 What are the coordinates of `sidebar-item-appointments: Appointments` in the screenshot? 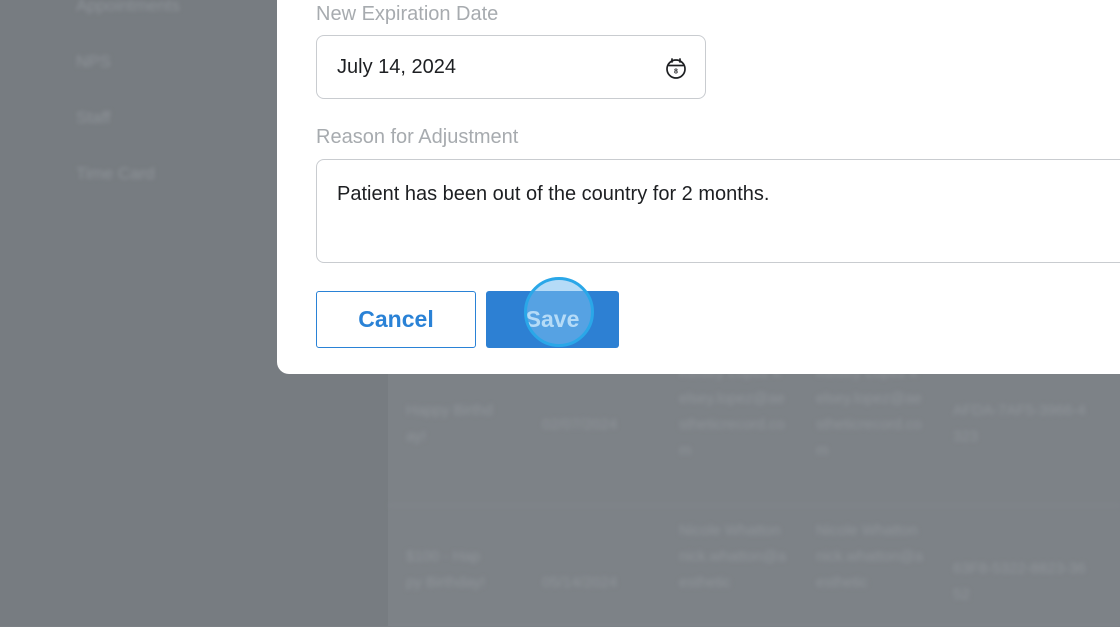 It's located at (128, 8).